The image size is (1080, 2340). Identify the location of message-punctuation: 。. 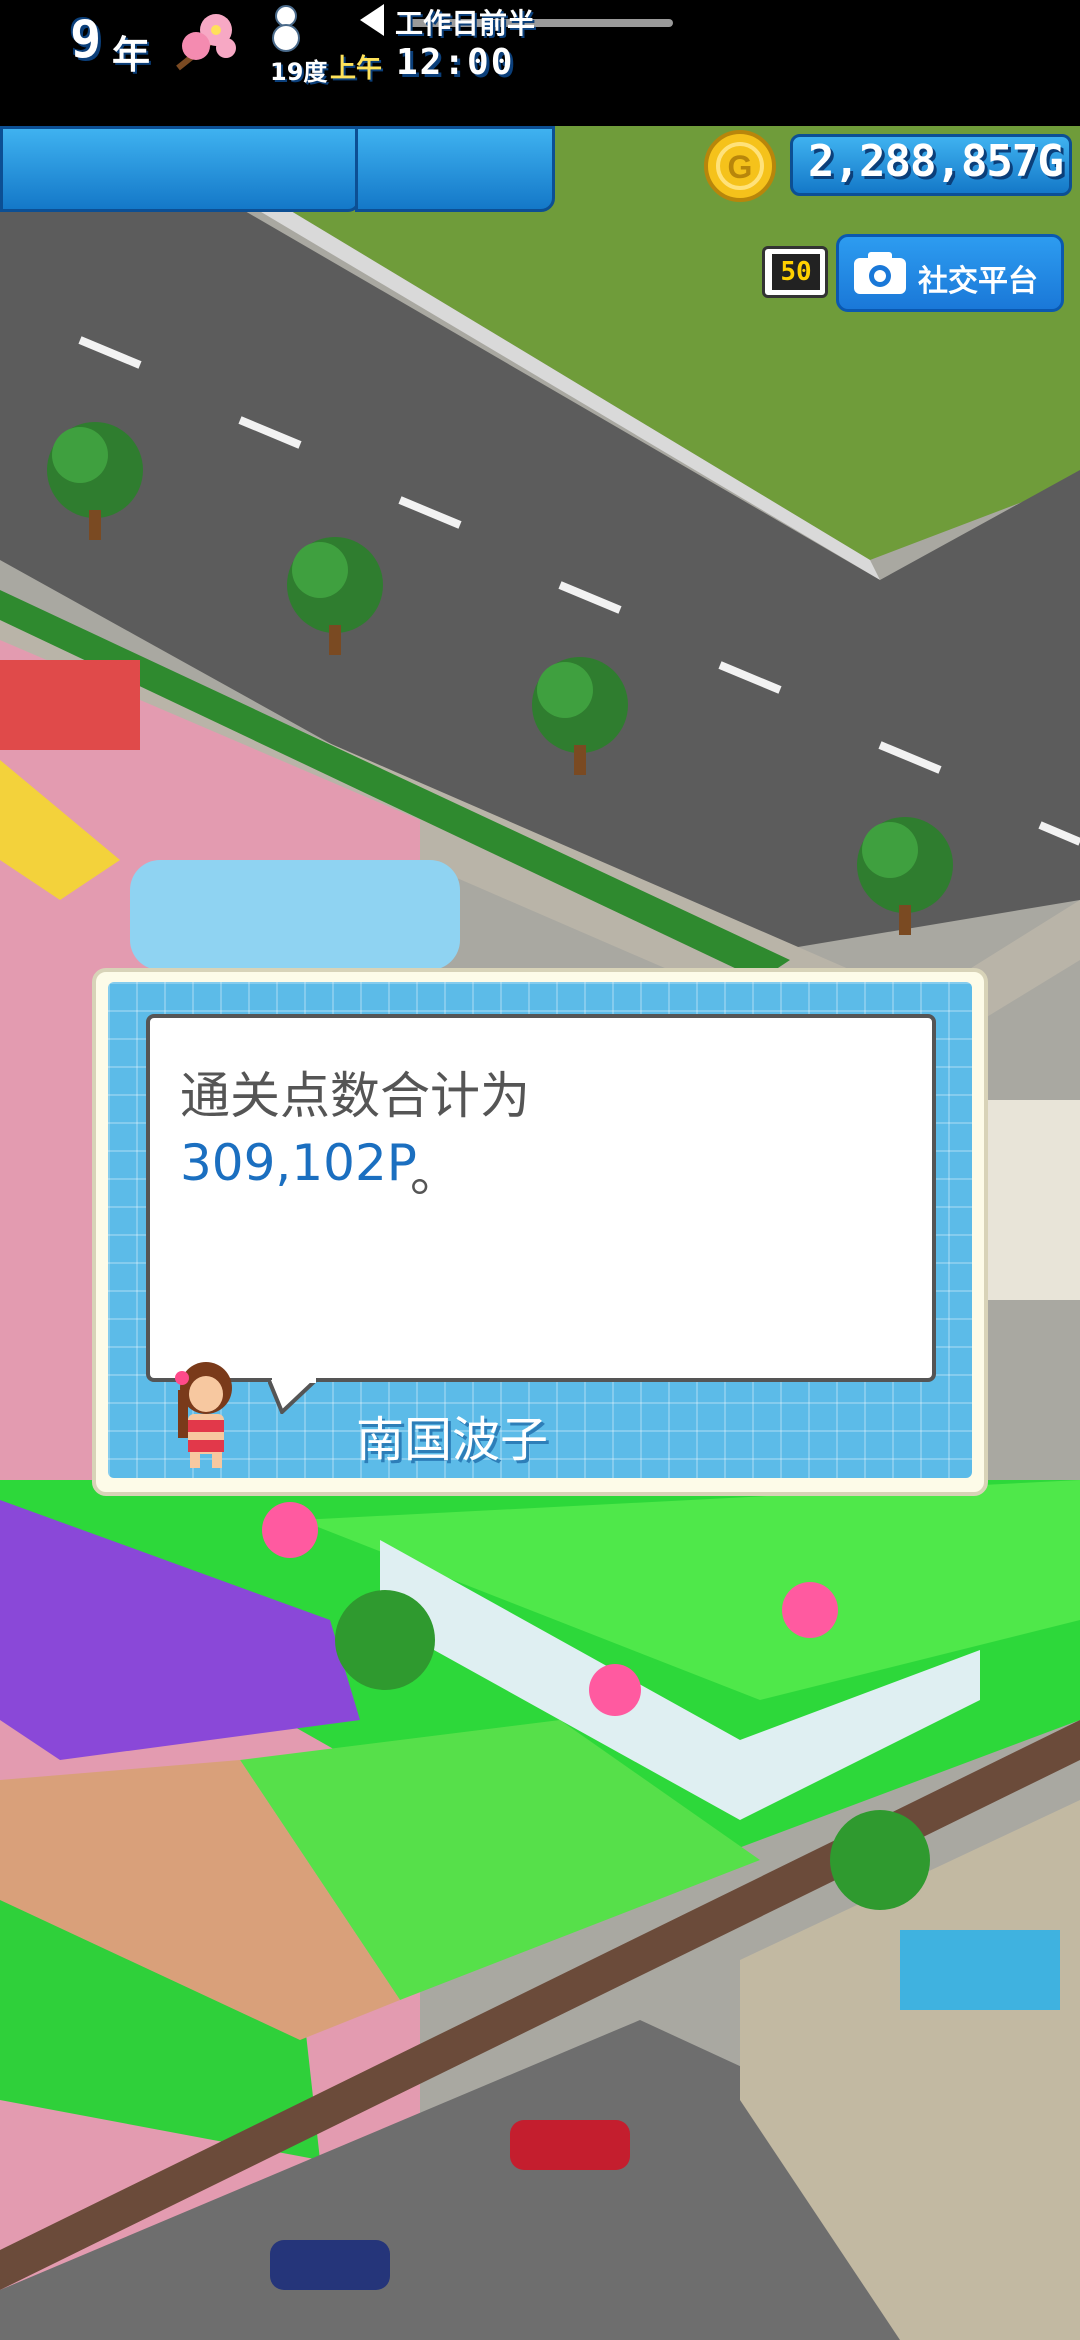
(435, 1174).